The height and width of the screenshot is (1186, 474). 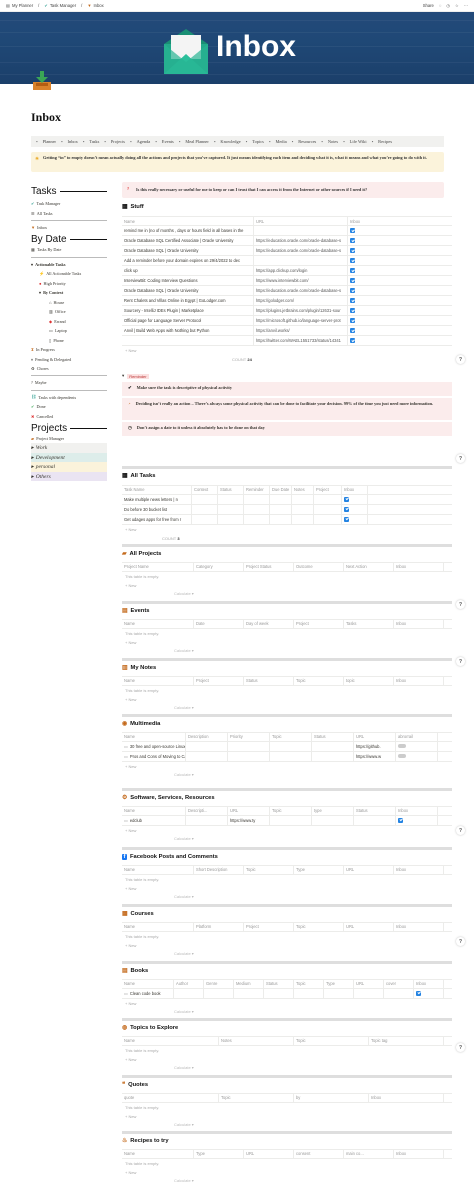 I want to click on sidebar-context-office: ▥ Office, so click(x=69, y=312).